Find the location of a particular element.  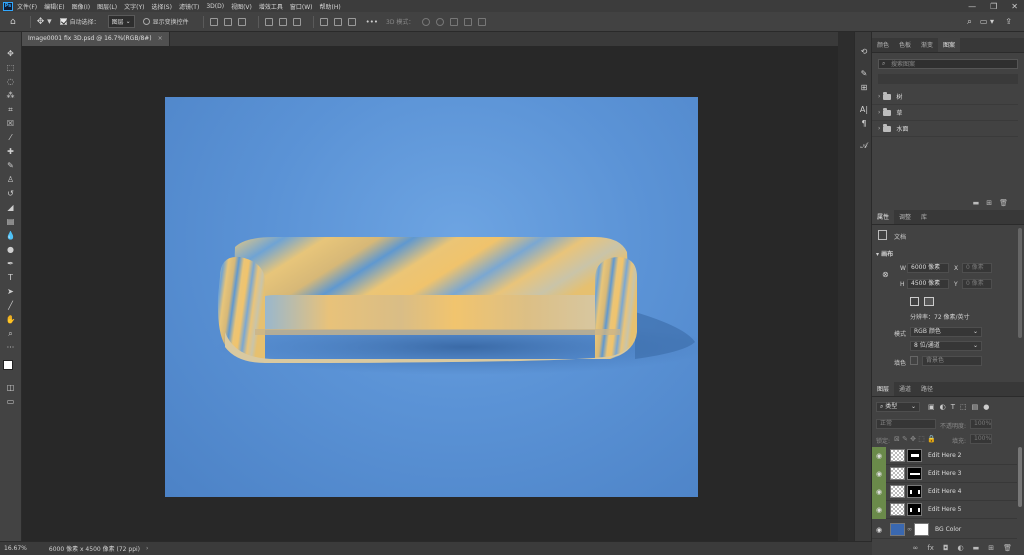

minimize-icon: — is located at coordinates (972, 6).